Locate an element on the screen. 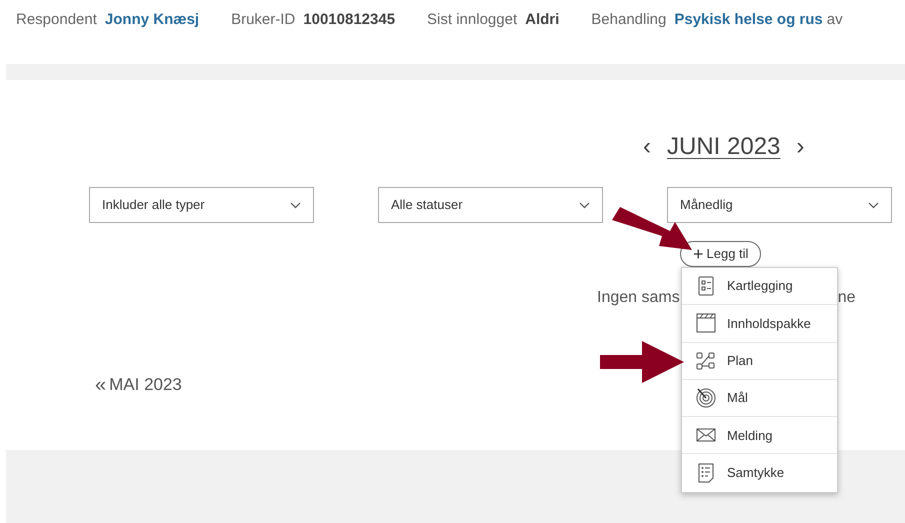 The image size is (905, 523). field-value: Aldri is located at coordinates (542, 19).